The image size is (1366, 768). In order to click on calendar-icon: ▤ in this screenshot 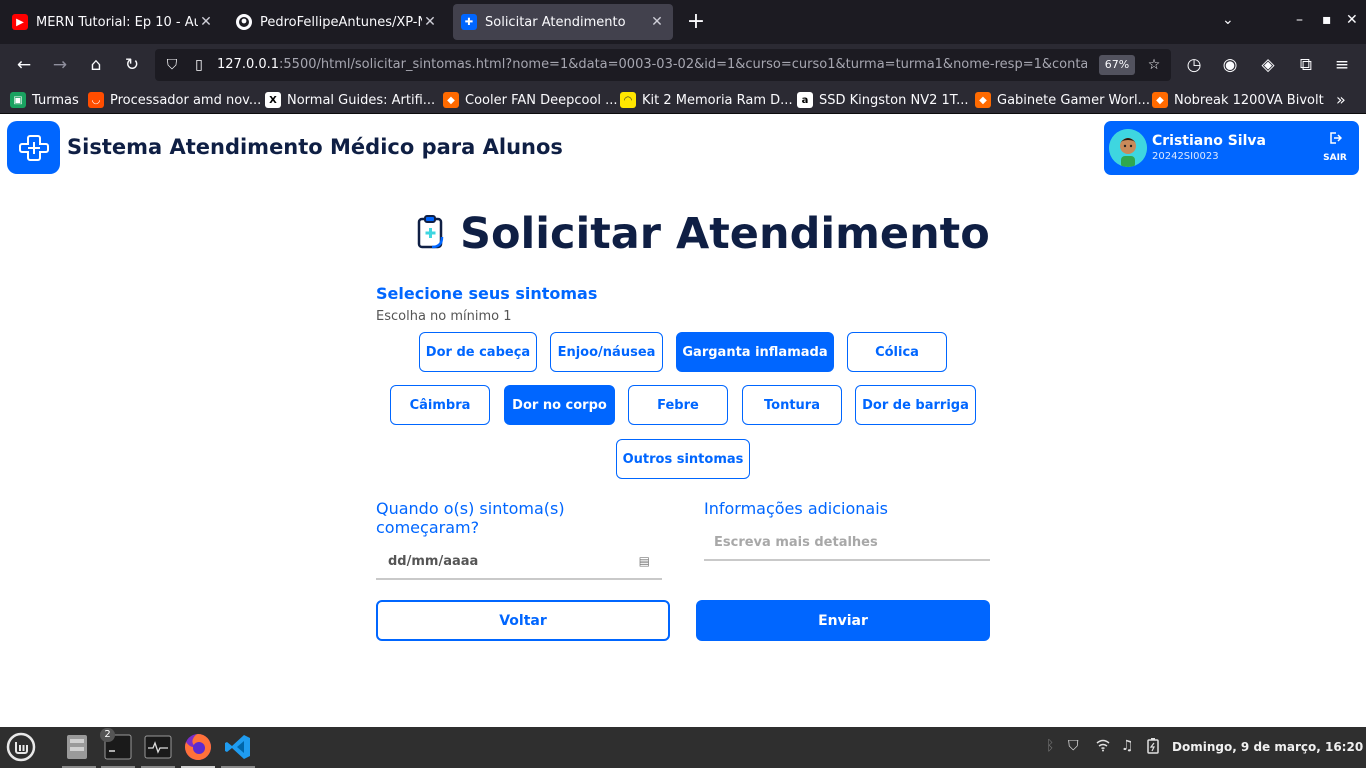, I will do `click(644, 561)`.